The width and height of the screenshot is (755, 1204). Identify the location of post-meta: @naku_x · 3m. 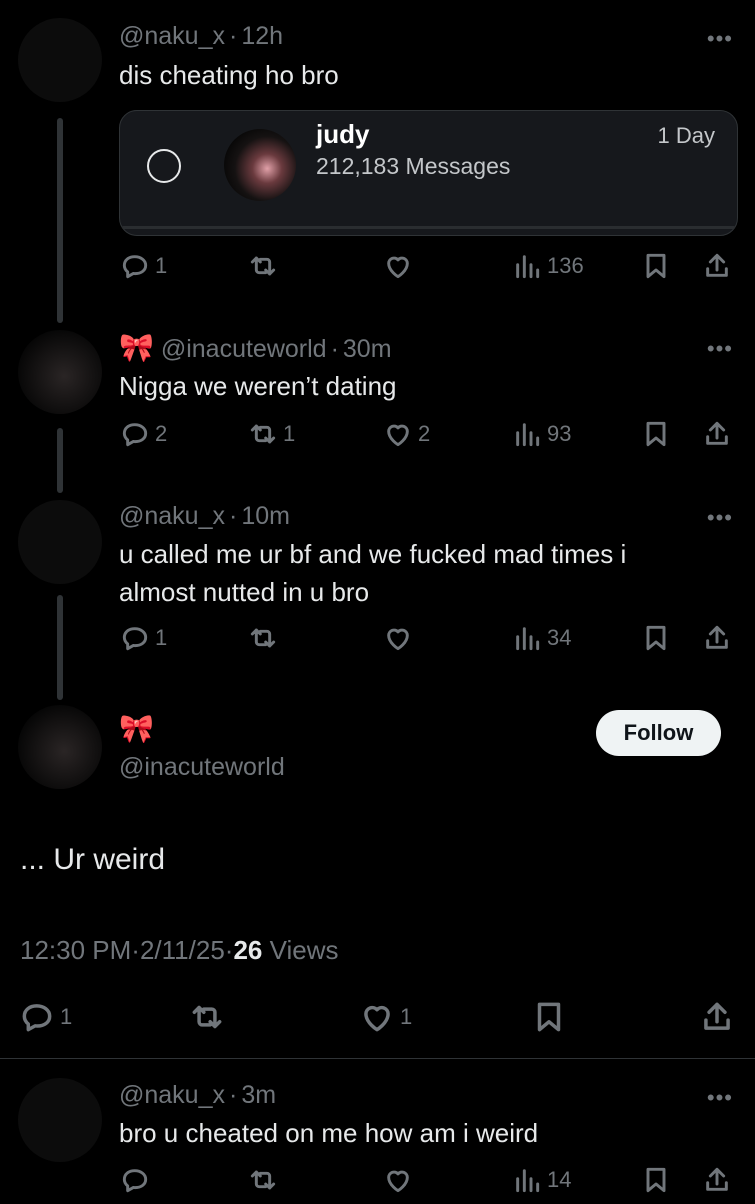
(198, 1095).